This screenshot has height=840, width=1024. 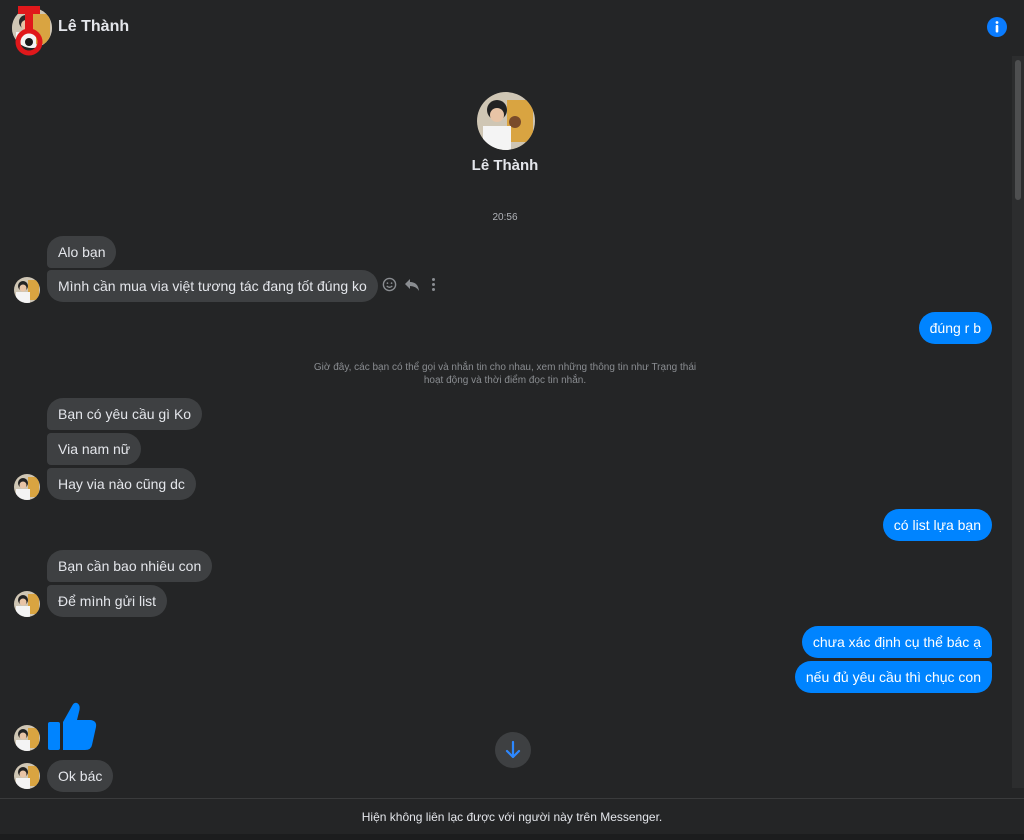 What do you see at coordinates (512, 28) in the screenshot?
I see `conversation-header: Lê Thành` at bounding box center [512, 28].